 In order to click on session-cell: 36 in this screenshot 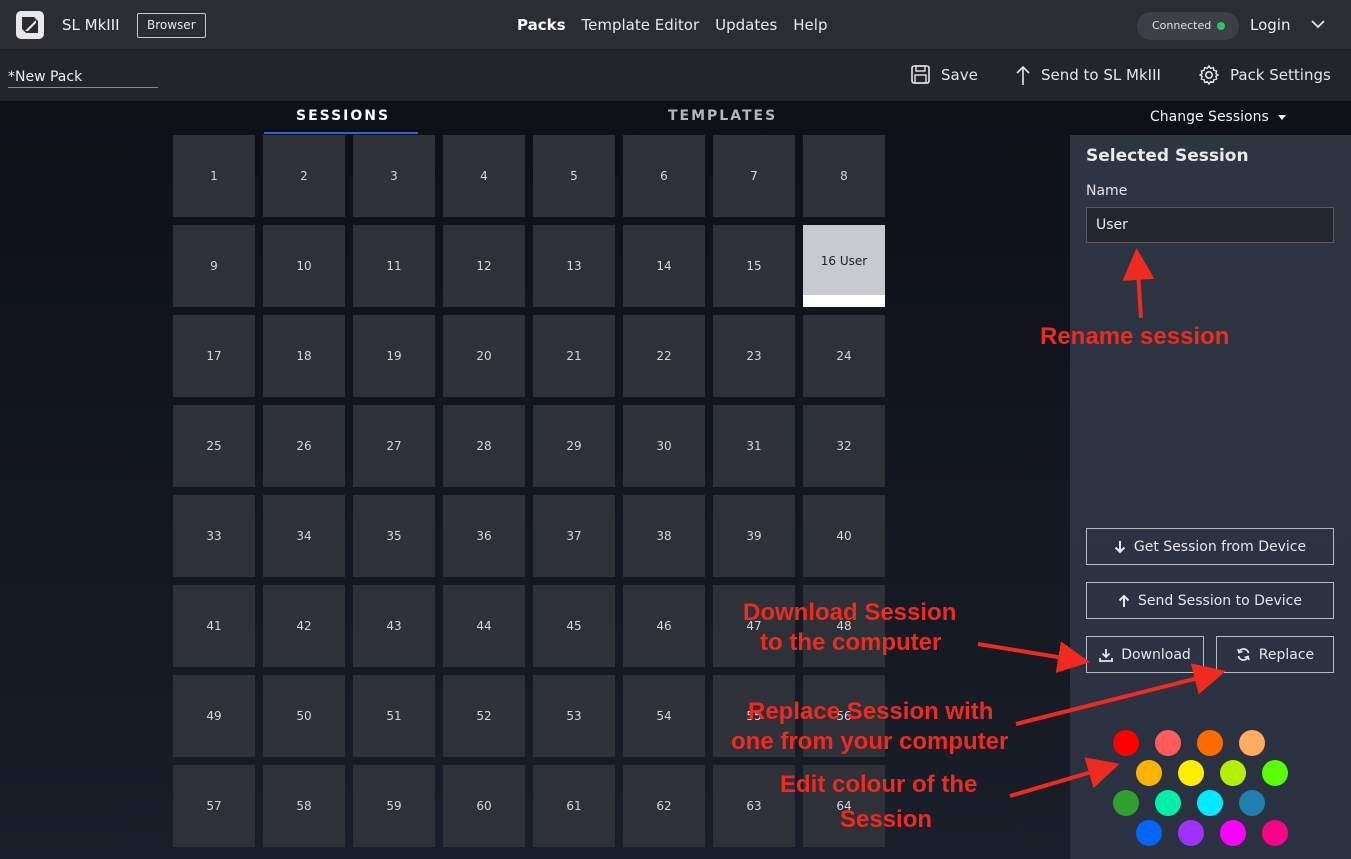, I will do `click(484, 536)`.